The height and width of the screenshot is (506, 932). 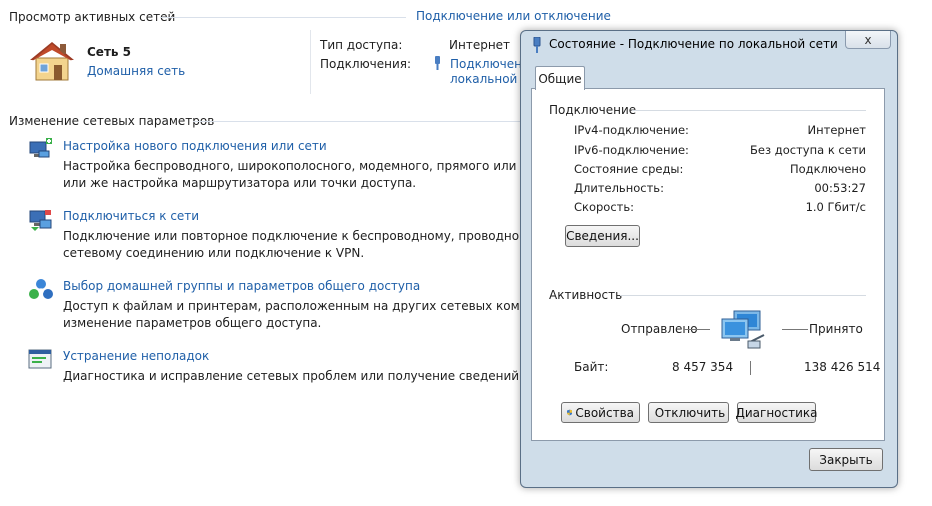 What do you see at coordinates (41, 360) in the screenshot?
I see `troubleshoot-icon` at bounding box center [41, 360].